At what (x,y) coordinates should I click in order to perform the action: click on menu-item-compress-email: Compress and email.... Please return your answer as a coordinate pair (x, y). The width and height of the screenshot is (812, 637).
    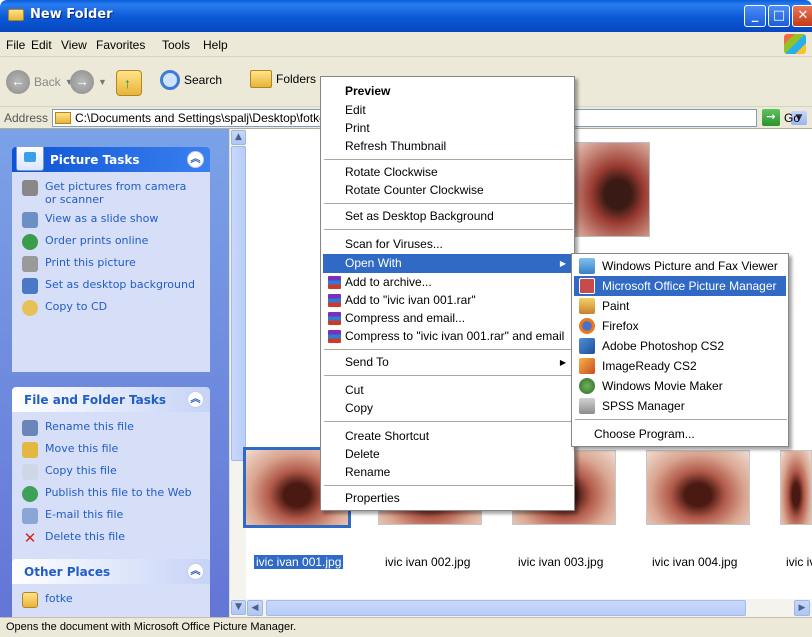
    Looking at the image, I should click on (447, 318).